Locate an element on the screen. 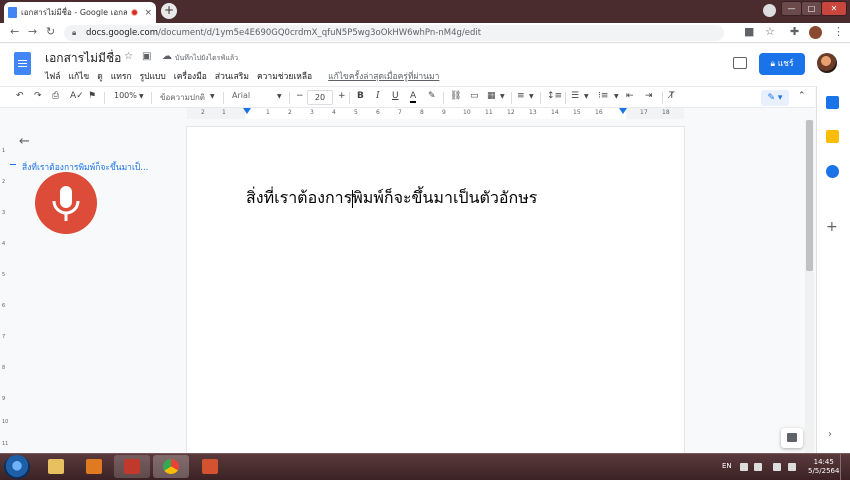 This screenshot has height=480, width=850. tray-keyboard-icon is located at coordinates (744, 467).